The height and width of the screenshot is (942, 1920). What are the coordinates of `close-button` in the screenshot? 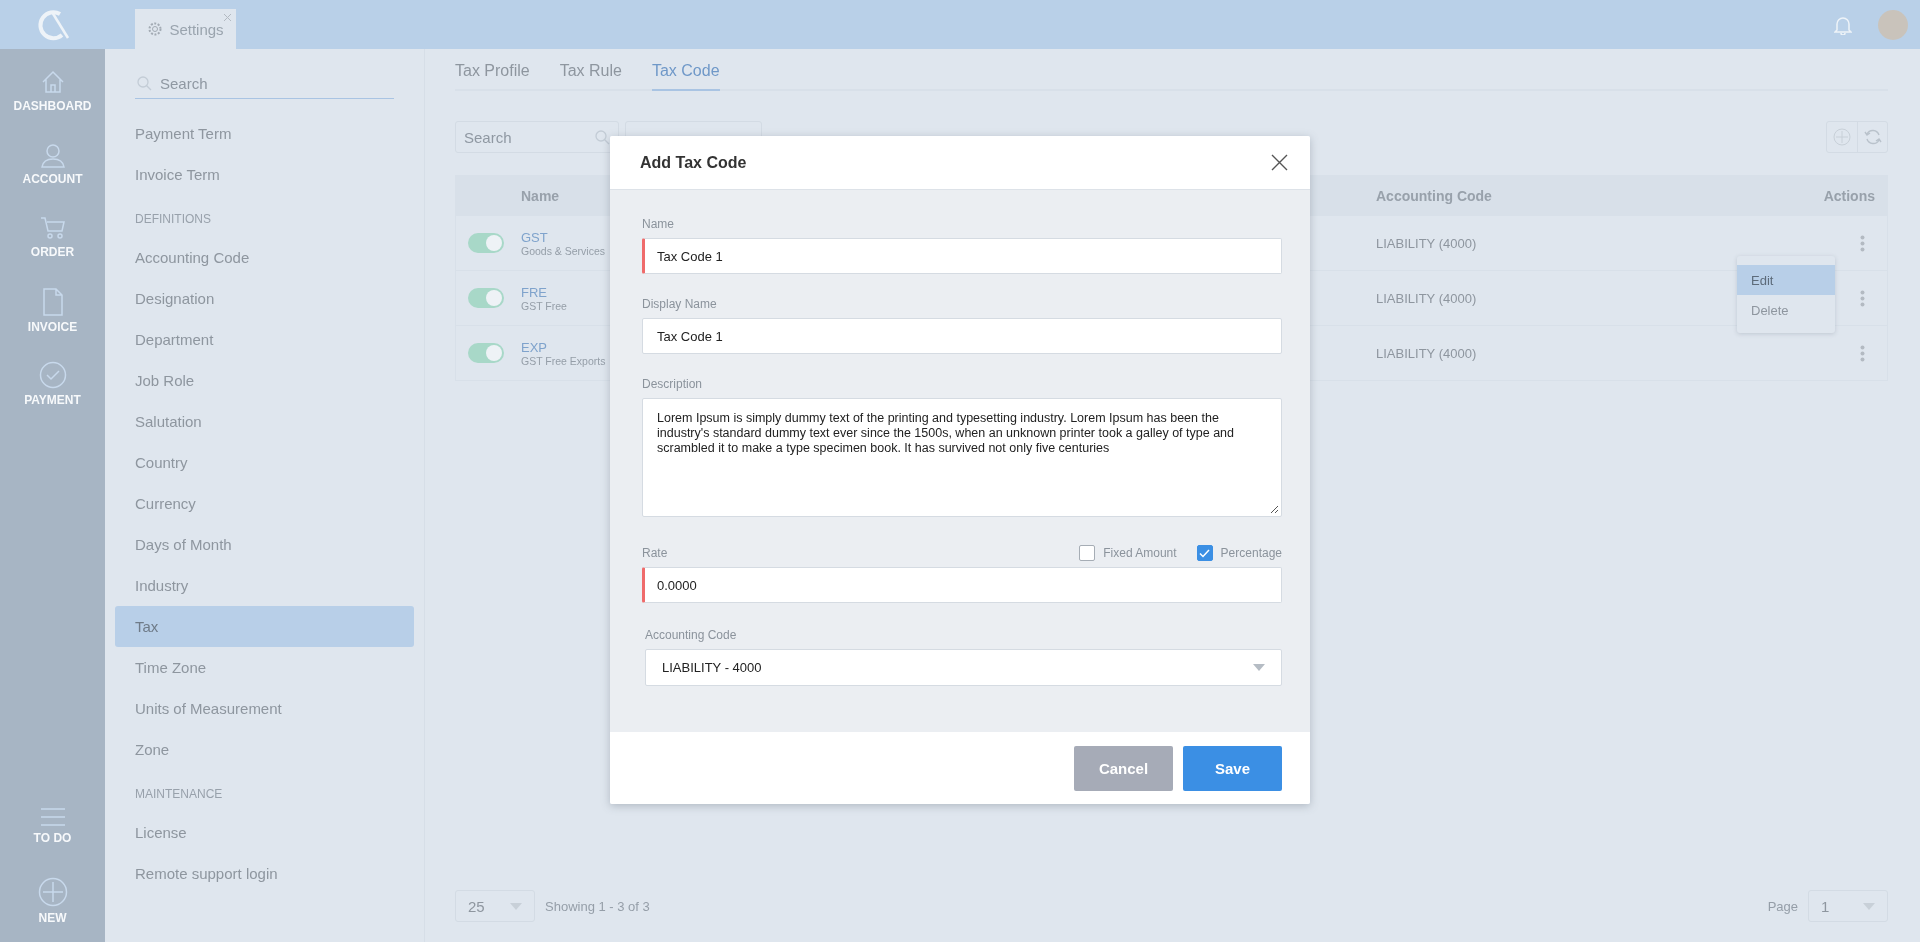 It's located at (1279, 162).